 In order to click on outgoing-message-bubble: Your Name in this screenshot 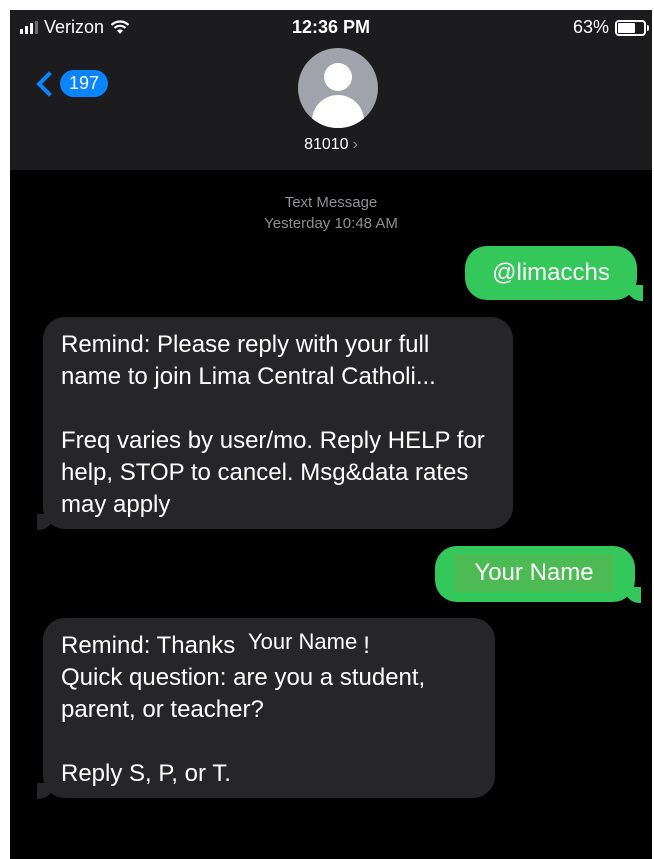, I will do `click(538, 574)`.